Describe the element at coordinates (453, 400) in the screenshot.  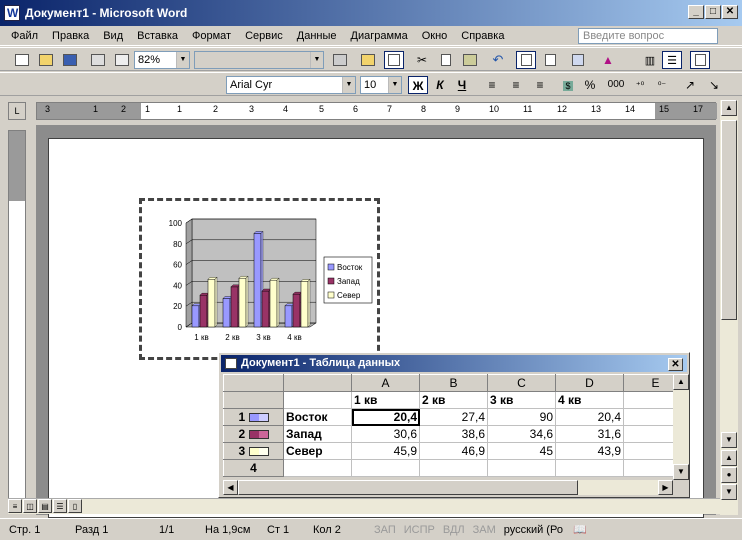
I see `grid-cell: 2 кв` at that location.